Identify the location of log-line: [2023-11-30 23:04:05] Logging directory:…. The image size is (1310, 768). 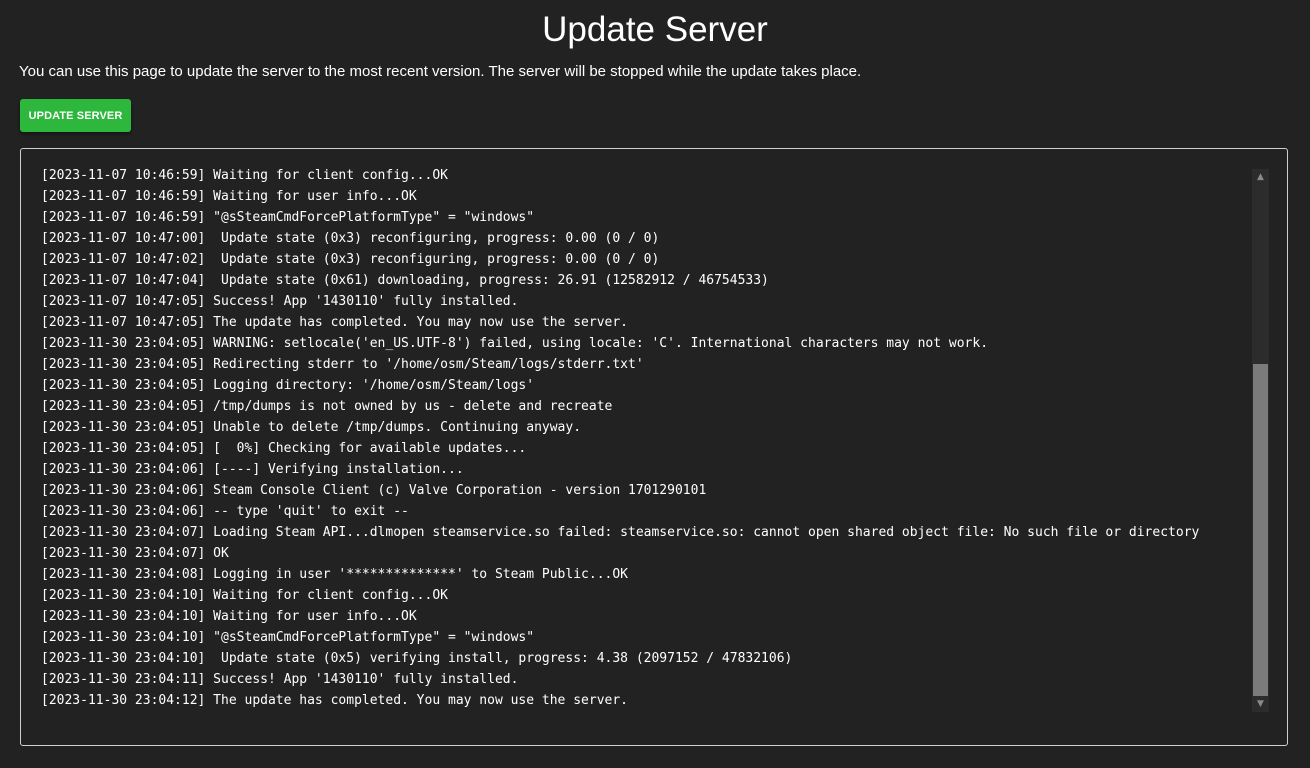
(288, 385).